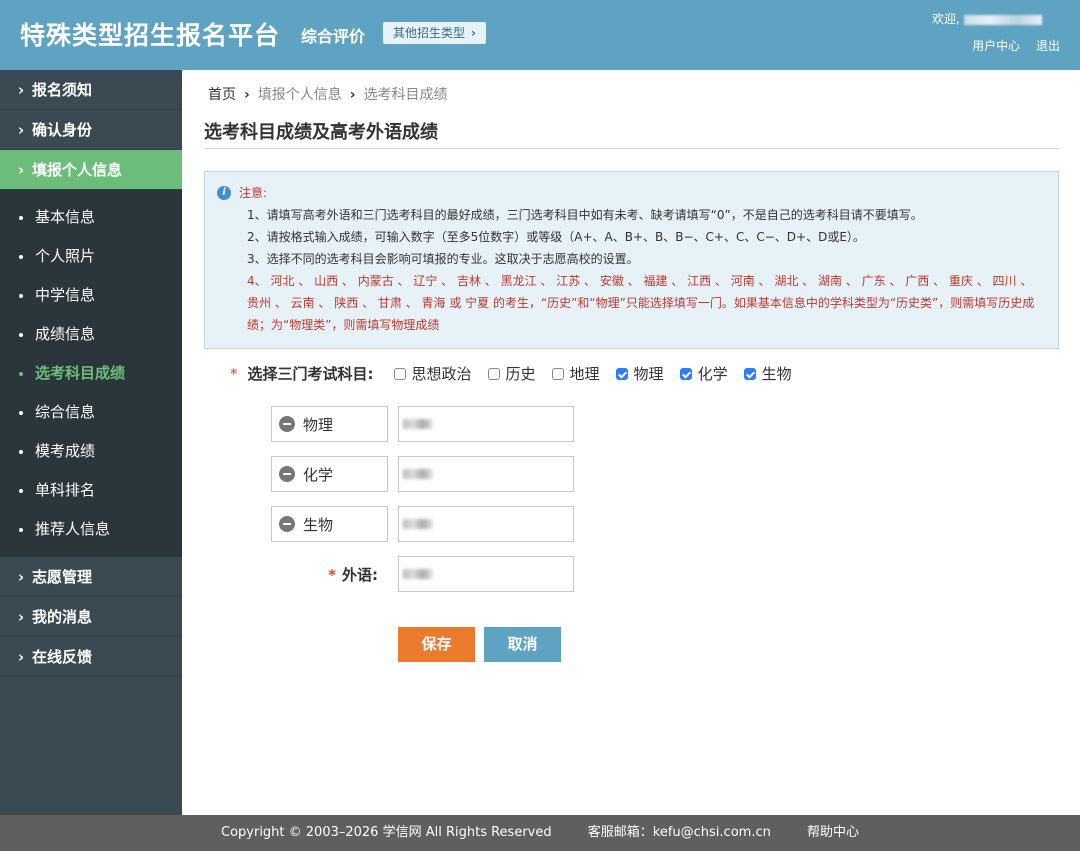 The image size is (1080, 851). What do you see at coordinates (91, 490) in the screenshot?
I see `sidebar-subitem-subject-rank: 单科排名` at bounding box center [91, 490].